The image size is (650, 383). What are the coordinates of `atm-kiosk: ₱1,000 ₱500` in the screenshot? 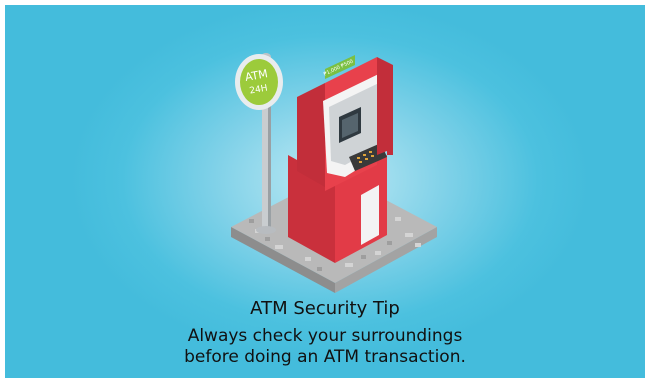 It's located at (340, 159).